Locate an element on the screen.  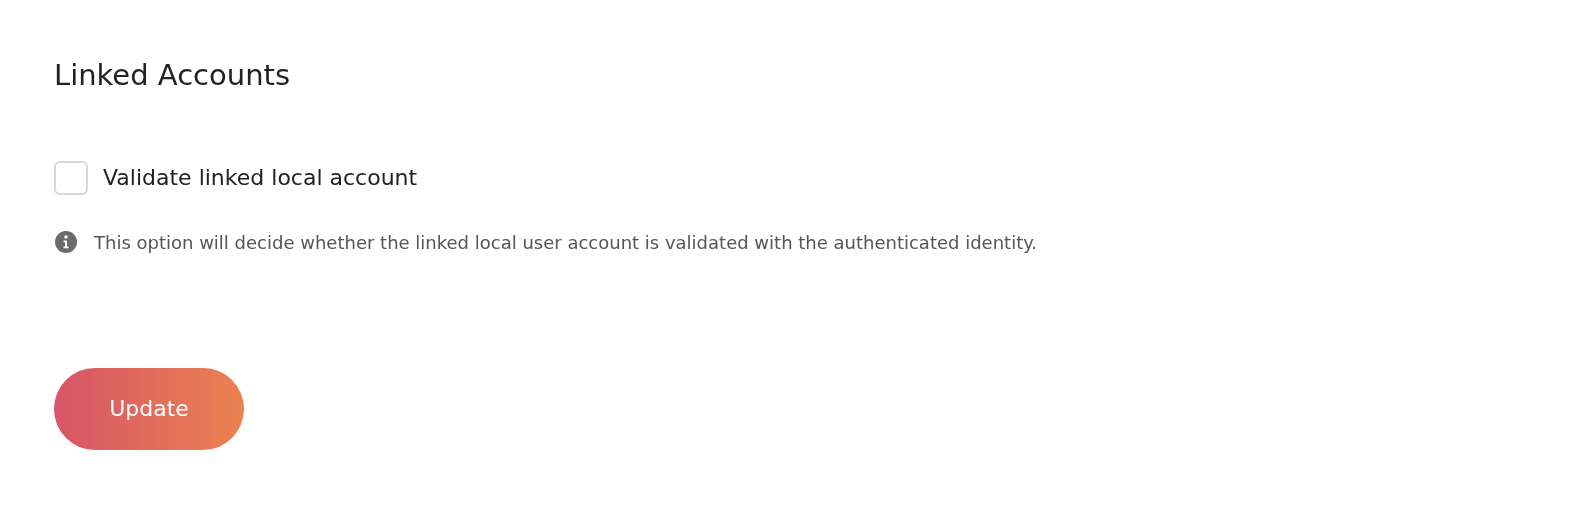
checkbox is located at coordinates (71, 177).